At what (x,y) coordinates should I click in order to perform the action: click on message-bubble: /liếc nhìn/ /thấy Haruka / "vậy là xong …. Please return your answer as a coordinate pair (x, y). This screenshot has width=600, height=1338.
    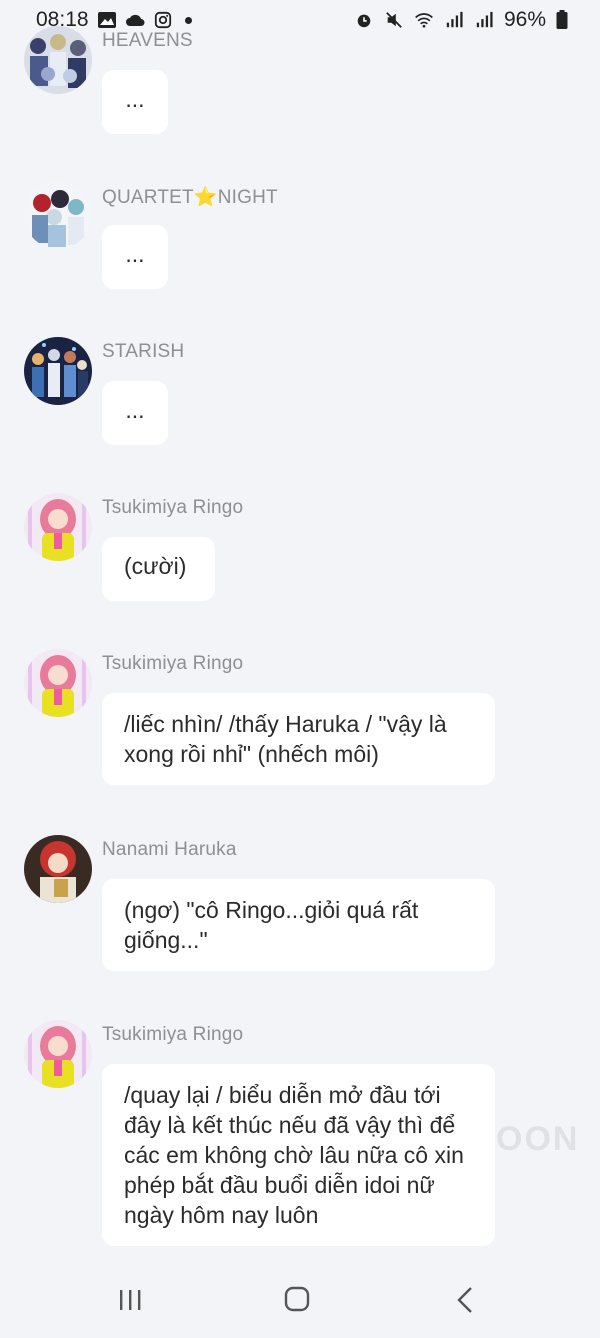
    Looking at the image, I should click on (298, 739).